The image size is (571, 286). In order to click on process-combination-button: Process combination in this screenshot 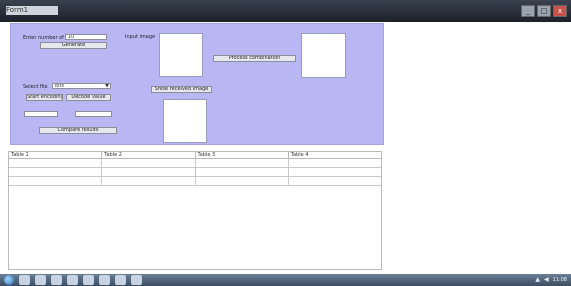, I will do `click(254, 58)`.